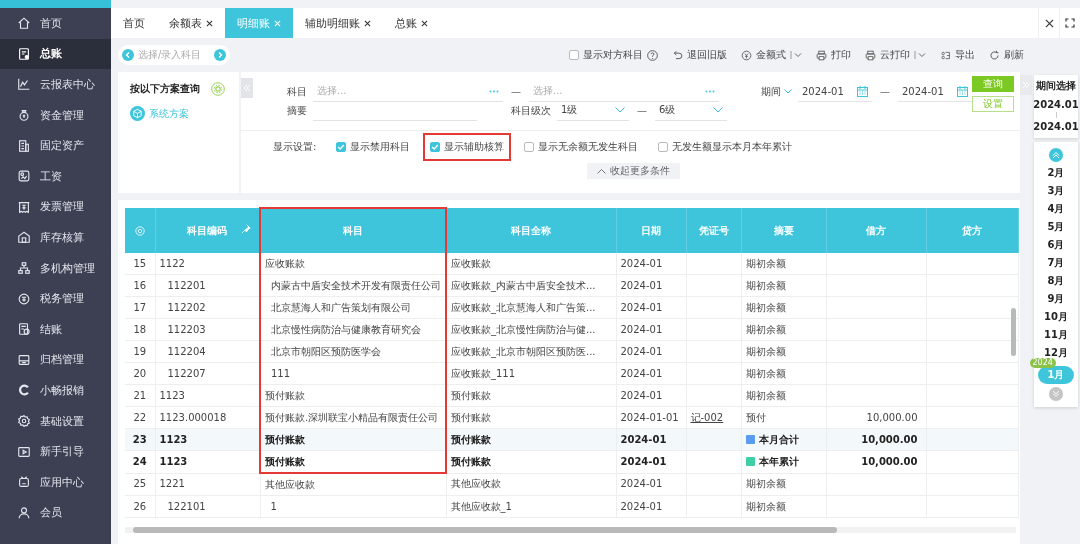  What do you see at coordinates (55, 390) in the screenshot?
I see `sidebar-item: 小畅报销` at bounding box center [55, 390].